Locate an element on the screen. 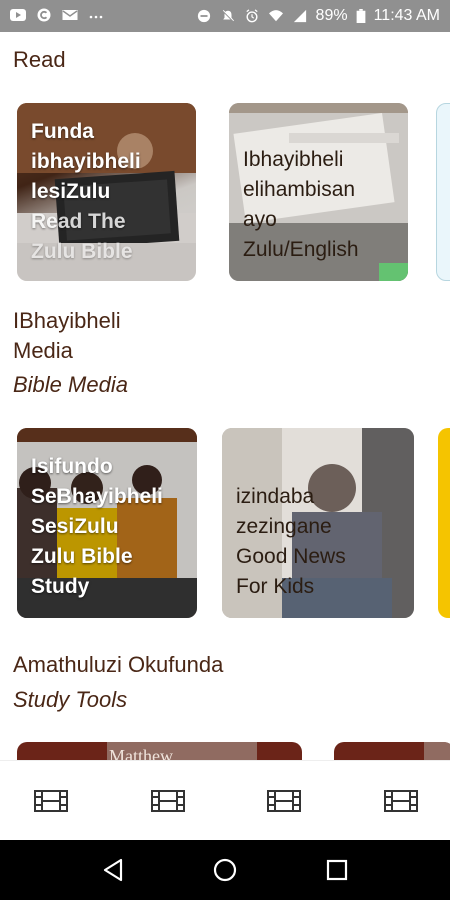 This screenshot has width=450, height=900. section-title-tools: Amathuluzi Okufunda is located at coordinates (118, 664).